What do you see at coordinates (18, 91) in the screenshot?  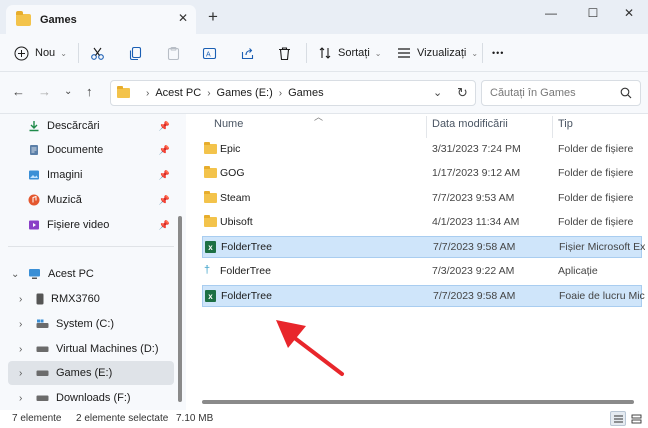 I see `back-arrow-icon: ←` at bounding box center [18, 91].